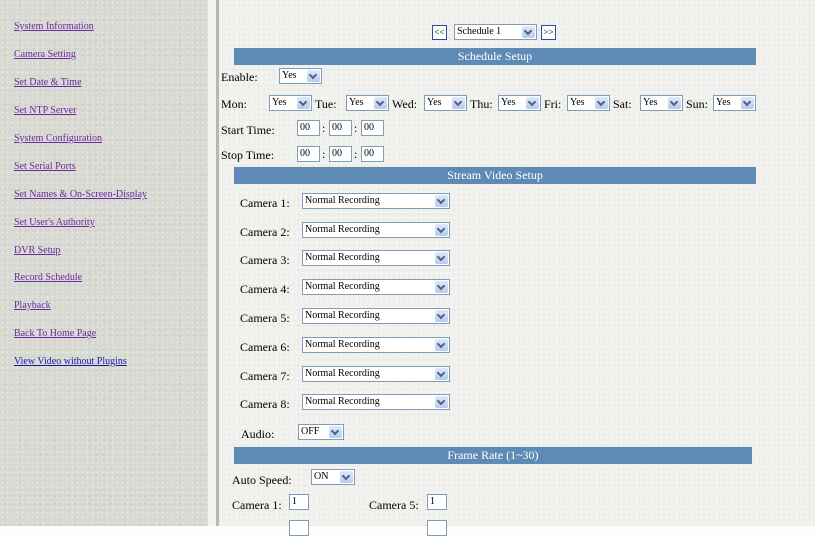 The image size is (815, 536). I want to click on frame-rate-camera-1-label: Camera 1:, so click(257, 505).